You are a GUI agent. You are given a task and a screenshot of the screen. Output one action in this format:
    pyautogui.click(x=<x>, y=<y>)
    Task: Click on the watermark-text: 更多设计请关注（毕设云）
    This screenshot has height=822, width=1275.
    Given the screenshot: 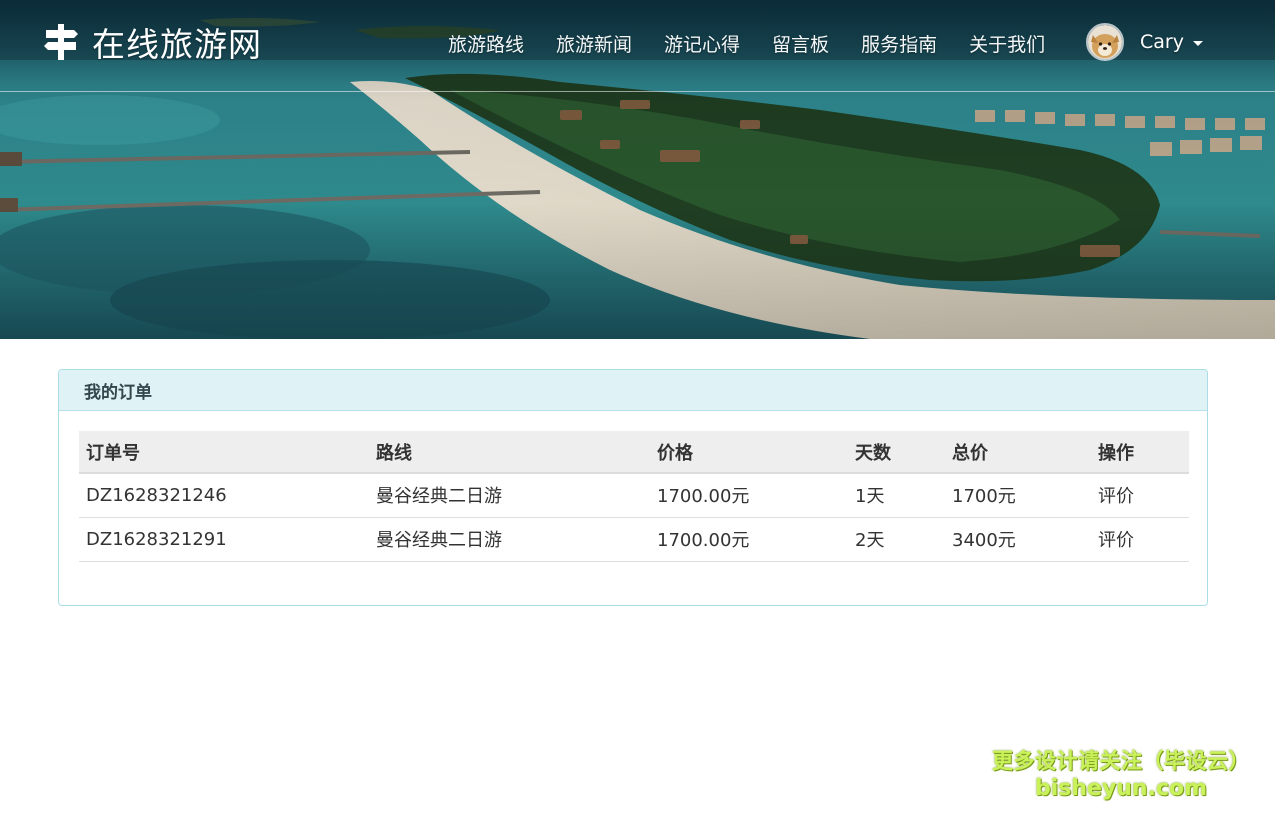 What is the action you would take?
    pyautogui.click(x=1121, y=761)
    